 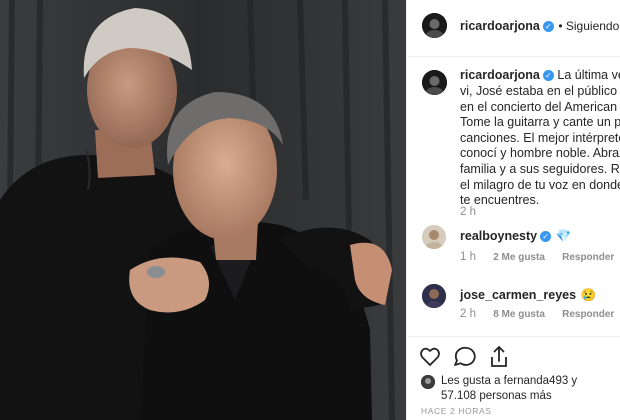 I want to click on comment: jose_carmen_reyes 😢, so click(x=528, y=295).